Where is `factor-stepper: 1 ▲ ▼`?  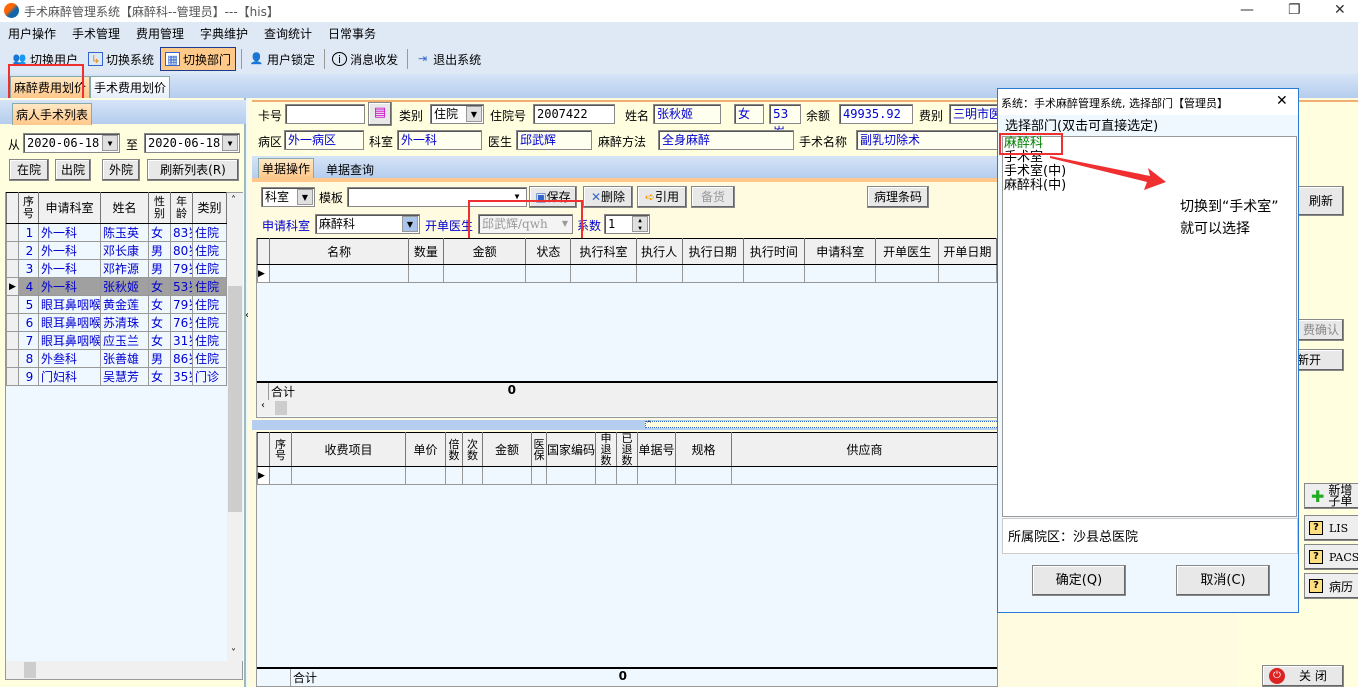
factor-stepper: 1 ▲ ▼ is located at coordinates (627, 224).